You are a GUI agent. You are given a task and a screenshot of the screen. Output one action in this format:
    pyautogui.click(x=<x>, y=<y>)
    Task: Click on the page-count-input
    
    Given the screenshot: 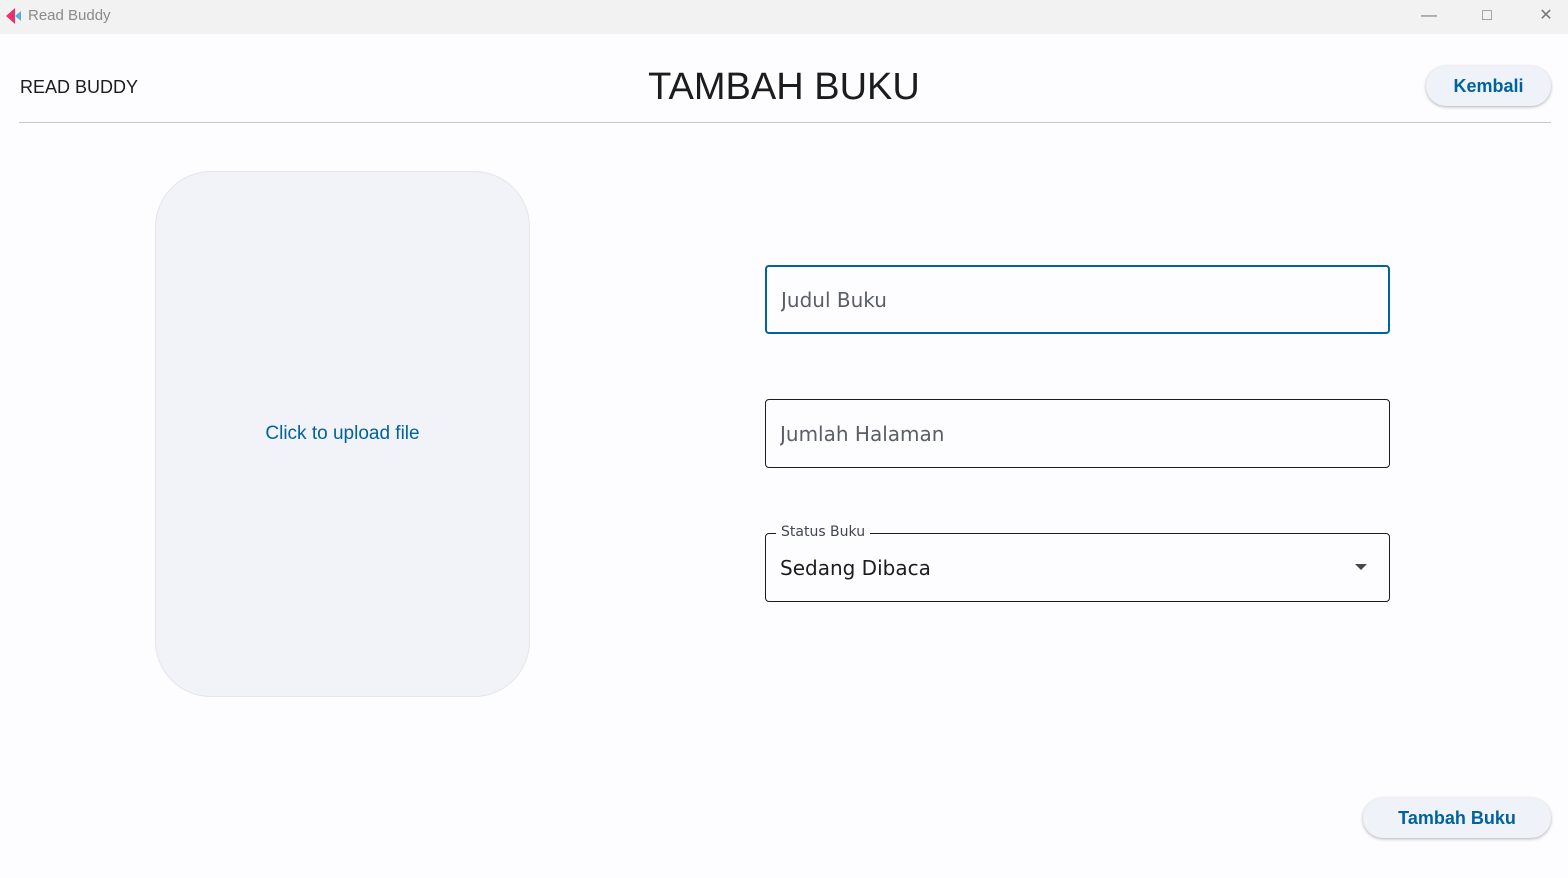 What is the action you would take?
    pyautogui.click(x=1077, y=433)
    